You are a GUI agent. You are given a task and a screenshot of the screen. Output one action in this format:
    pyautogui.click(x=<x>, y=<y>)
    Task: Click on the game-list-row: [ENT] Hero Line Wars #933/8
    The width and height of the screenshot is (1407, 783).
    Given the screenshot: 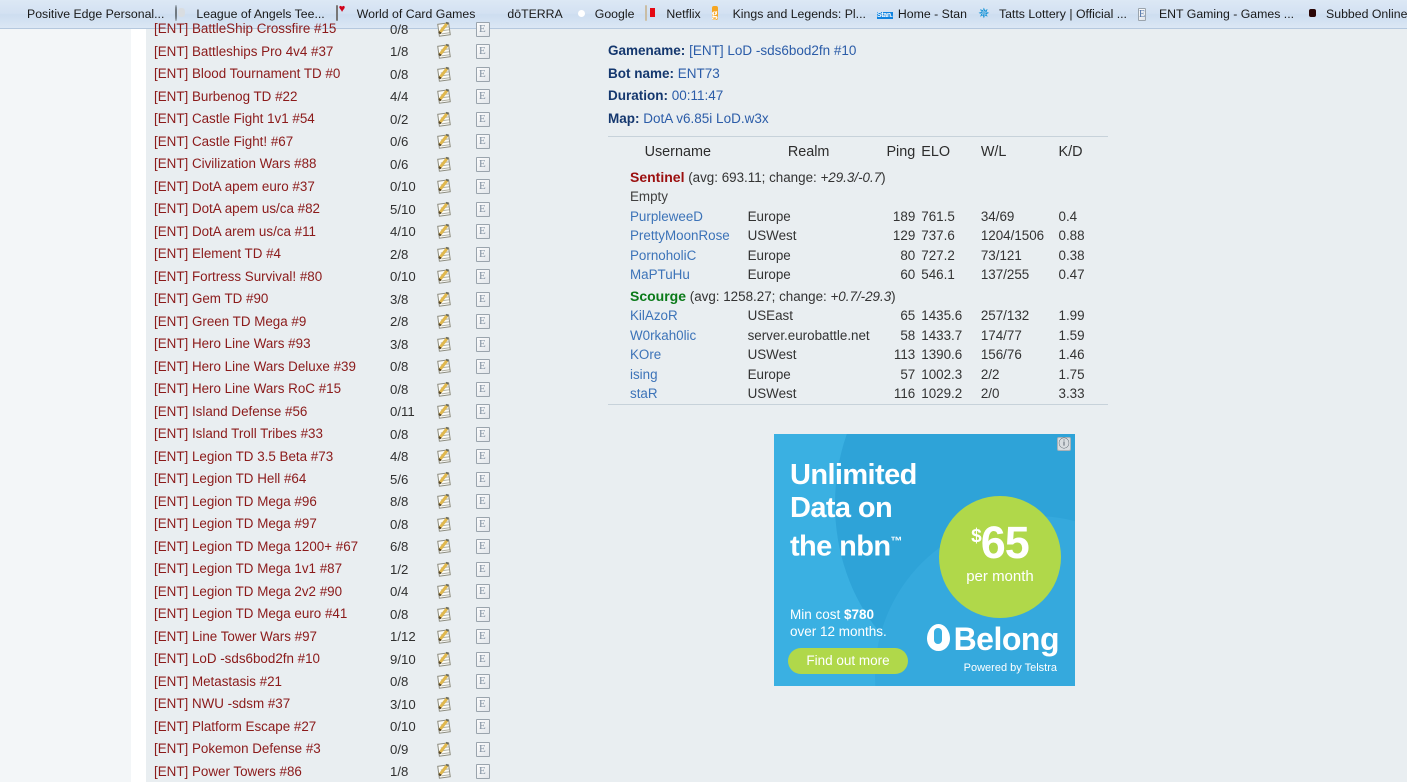 What is the action you would take?
    pyautogui.click(x=331, y=344)
    